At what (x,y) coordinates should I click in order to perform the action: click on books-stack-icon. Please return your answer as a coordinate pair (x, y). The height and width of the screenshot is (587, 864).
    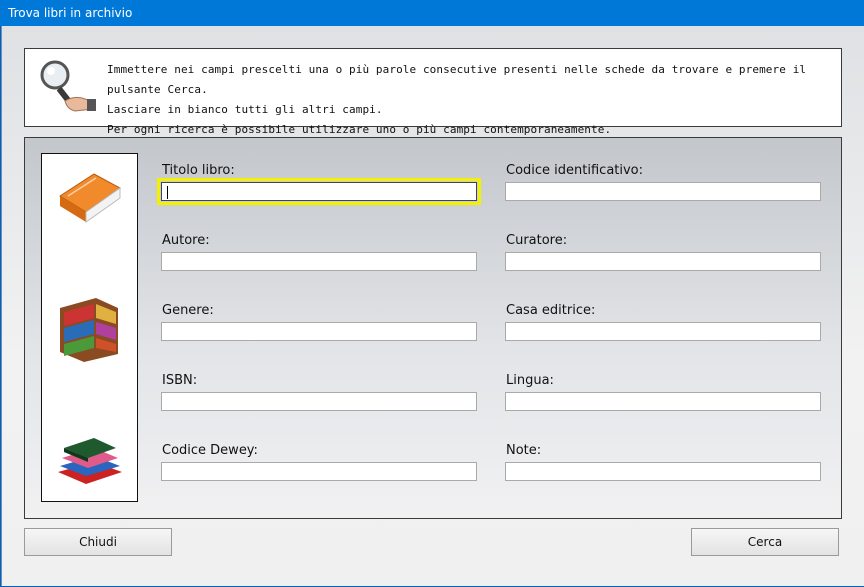
    Looking at the image, I should click on (90, 461).